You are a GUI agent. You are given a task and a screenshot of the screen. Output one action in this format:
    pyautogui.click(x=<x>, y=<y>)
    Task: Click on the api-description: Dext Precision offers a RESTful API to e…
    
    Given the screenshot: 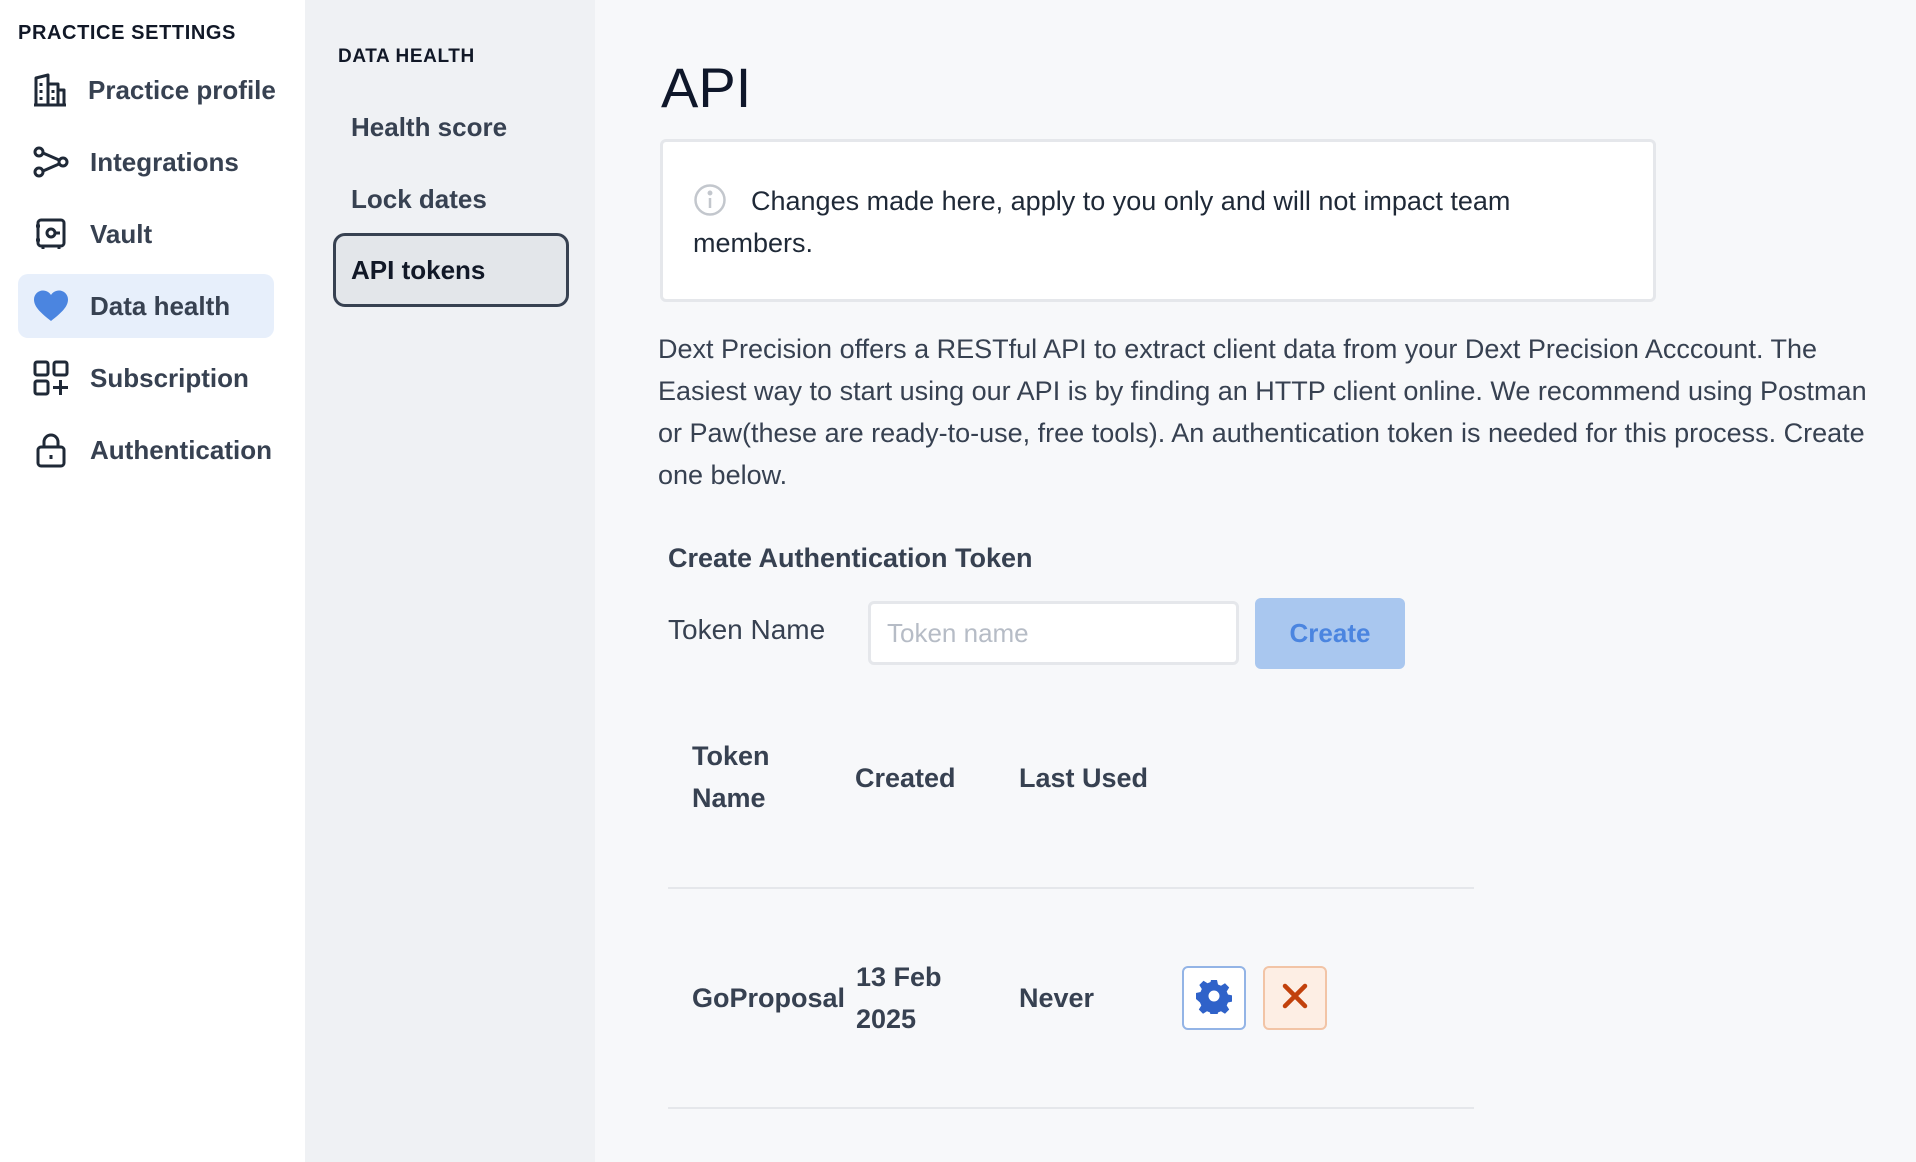 What is the action you would take?
    pyautogui.click(x=1262, y=412)
    